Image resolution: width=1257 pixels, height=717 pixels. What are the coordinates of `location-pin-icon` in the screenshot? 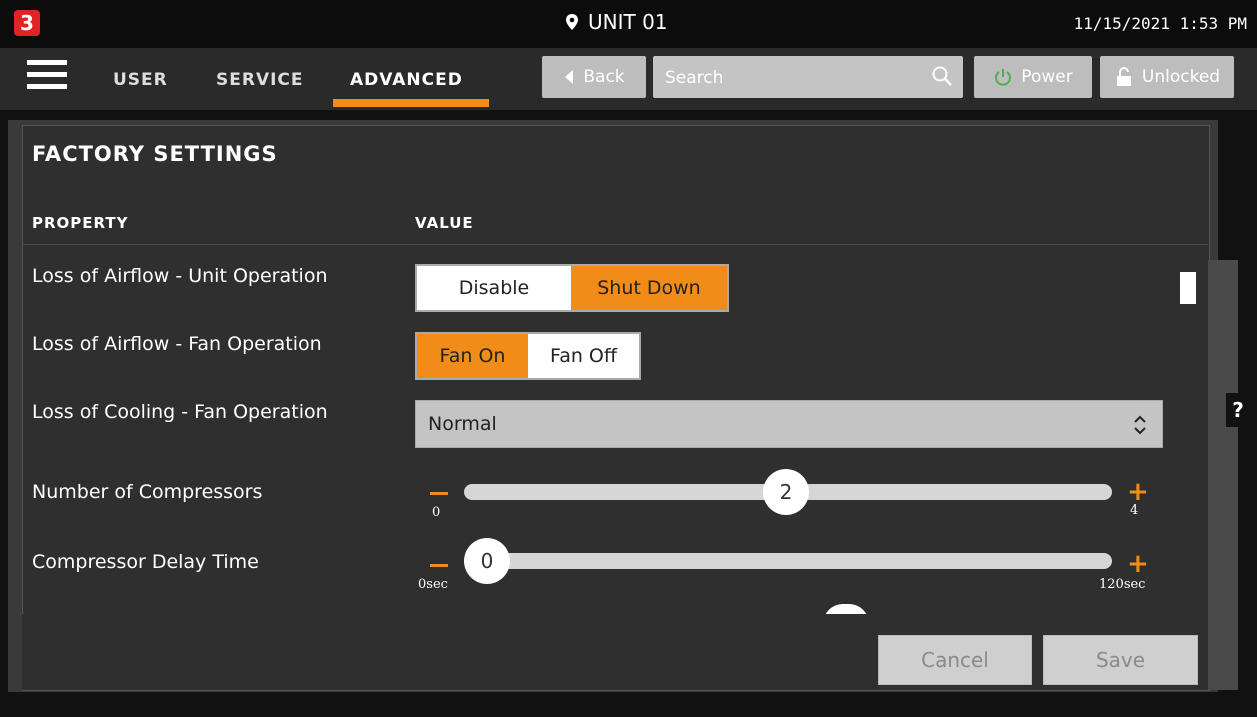 It's located at (572, 22).